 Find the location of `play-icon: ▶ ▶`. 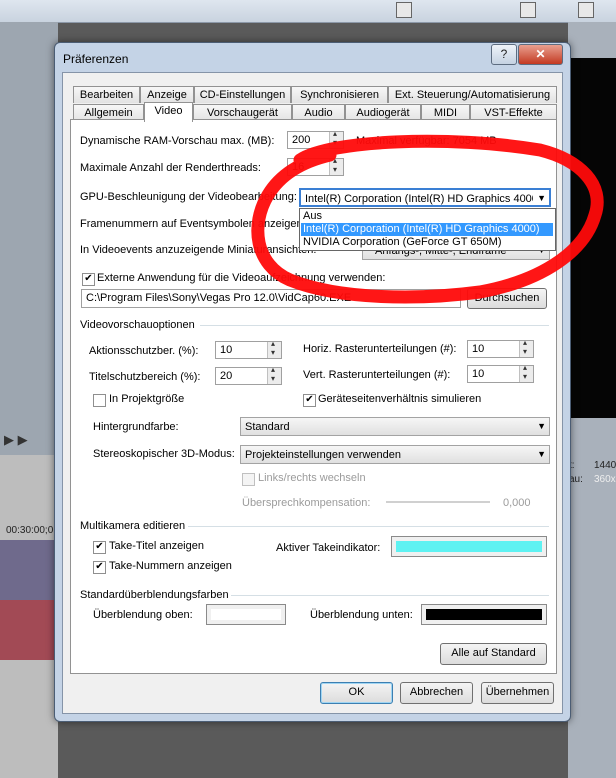

play-icon: ▶ ▶ is located at coordinates (16, 439).